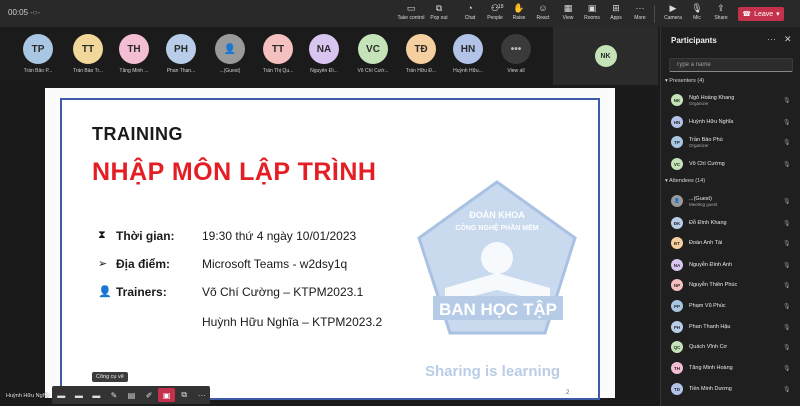  What do you see at coordinates (734, 243) in the screenshot?
I see `participant-row: ĐT Đoàn Anh Tài 🎙` at bounding box center [734, 243].